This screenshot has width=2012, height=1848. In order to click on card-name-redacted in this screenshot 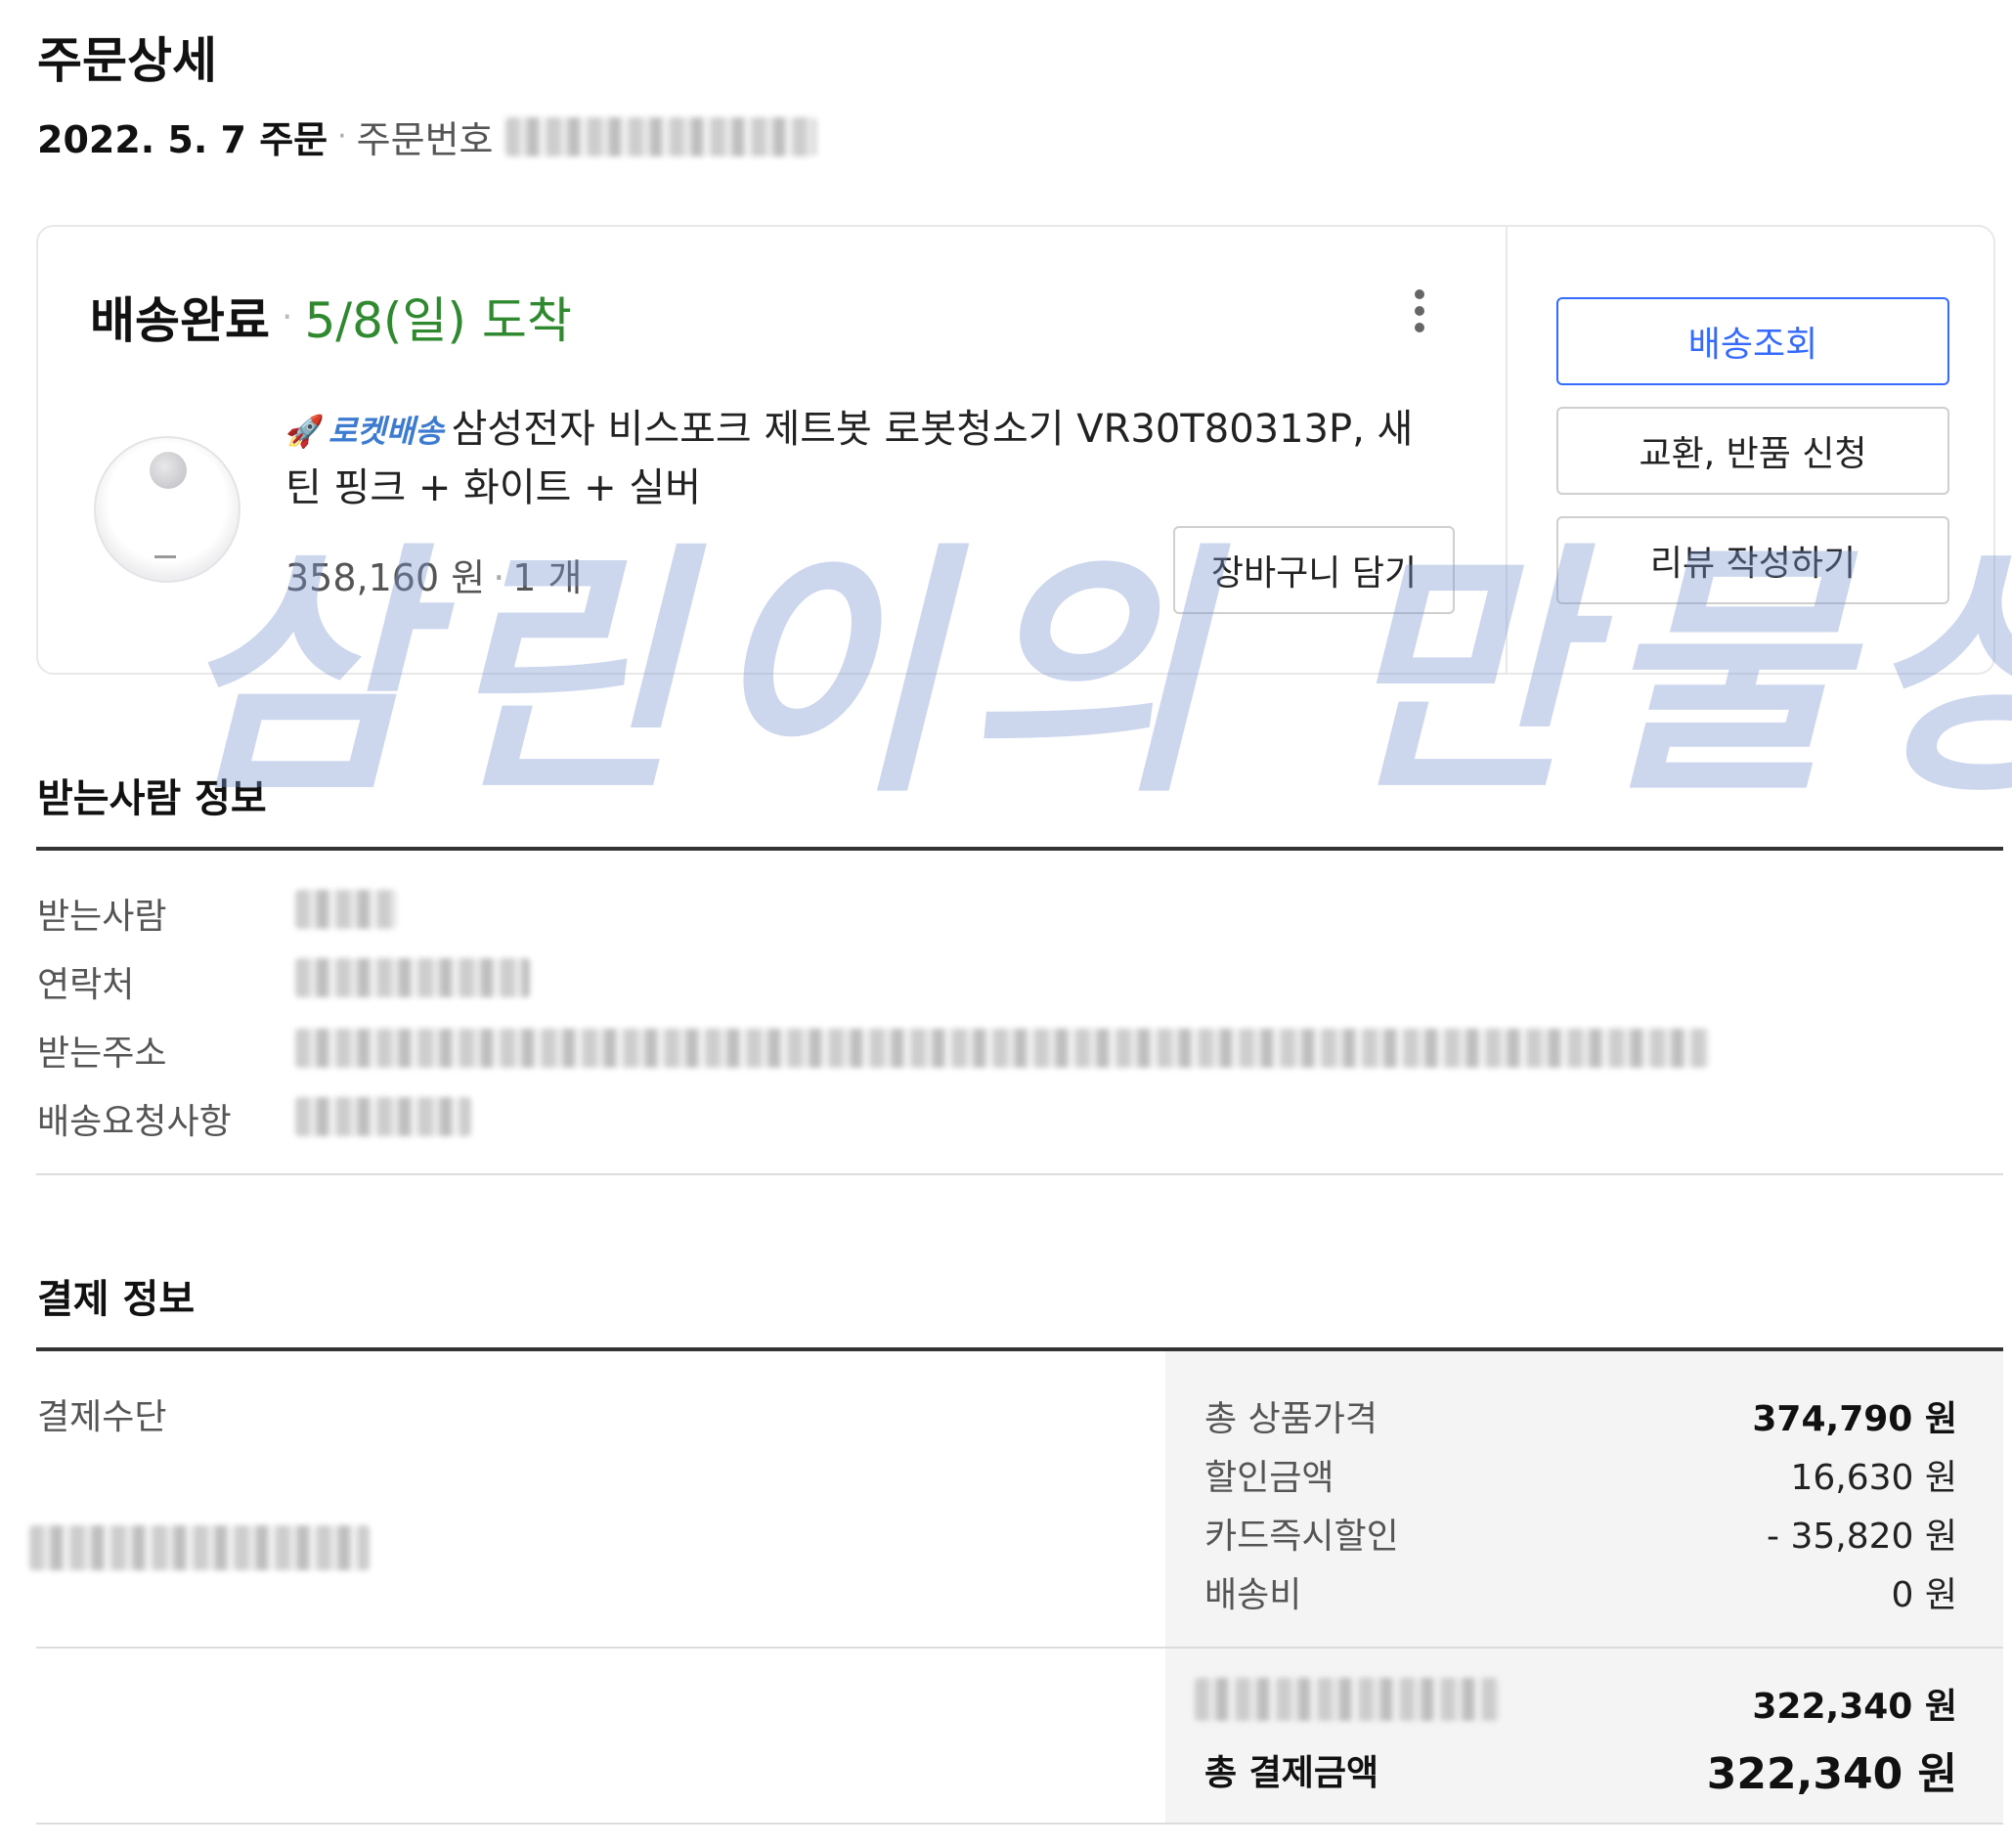, I will do `click(1347, 1699)`.